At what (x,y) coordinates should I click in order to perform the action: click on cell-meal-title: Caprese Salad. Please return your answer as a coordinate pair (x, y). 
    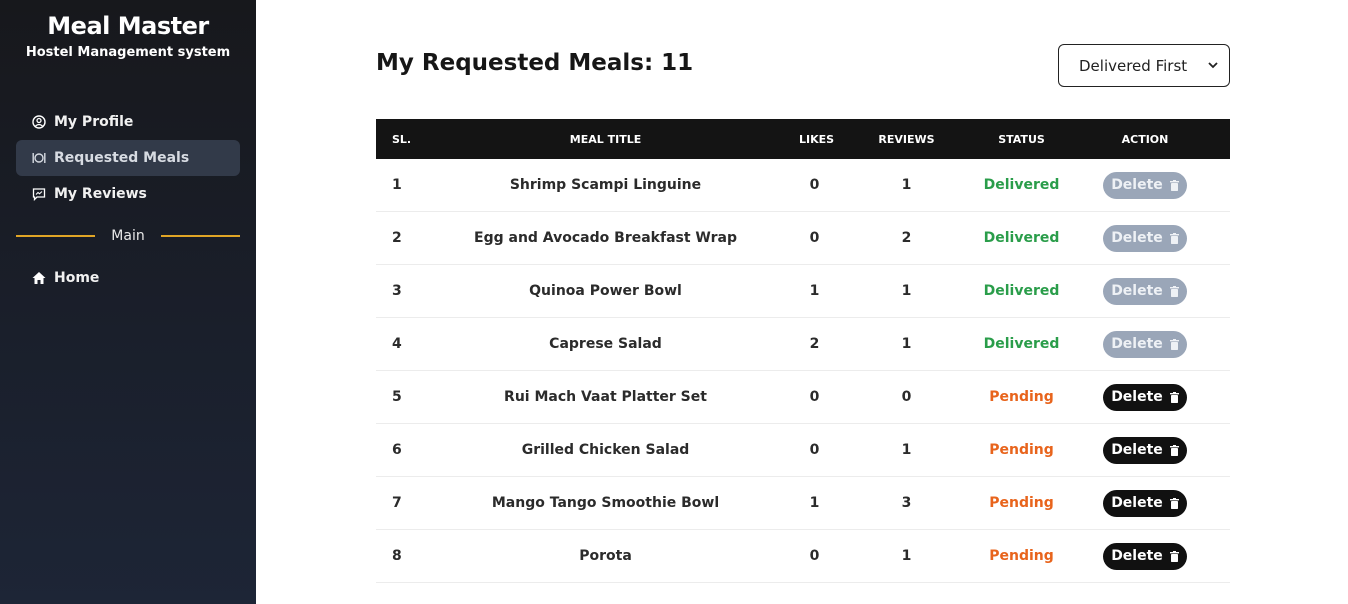
    Looking at the image, I should click on (605, 344).